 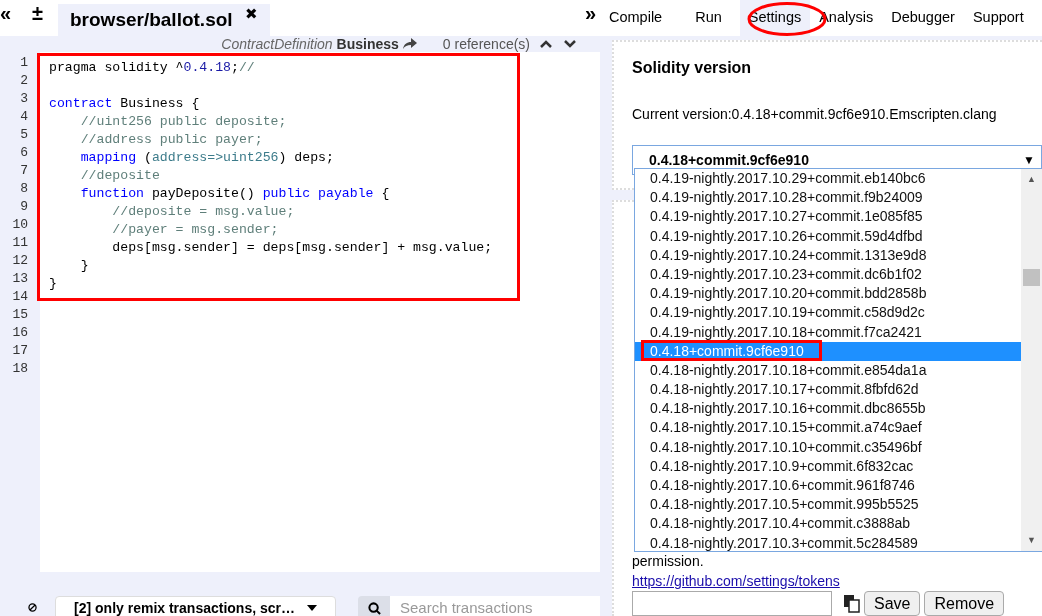 I want to click on line-number: 14, so click(x=20, y=297).